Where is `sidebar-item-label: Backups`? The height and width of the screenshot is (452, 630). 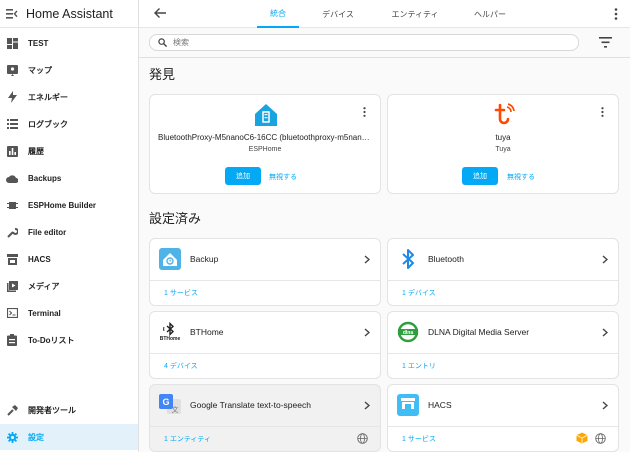
sidebar-item-label: Backups is located at coordinates (45, 178).